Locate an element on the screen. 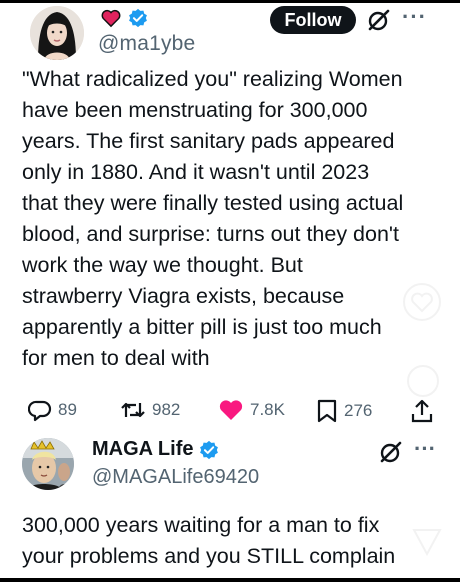  reply-button: 89 is located at coordinates (52, 410).